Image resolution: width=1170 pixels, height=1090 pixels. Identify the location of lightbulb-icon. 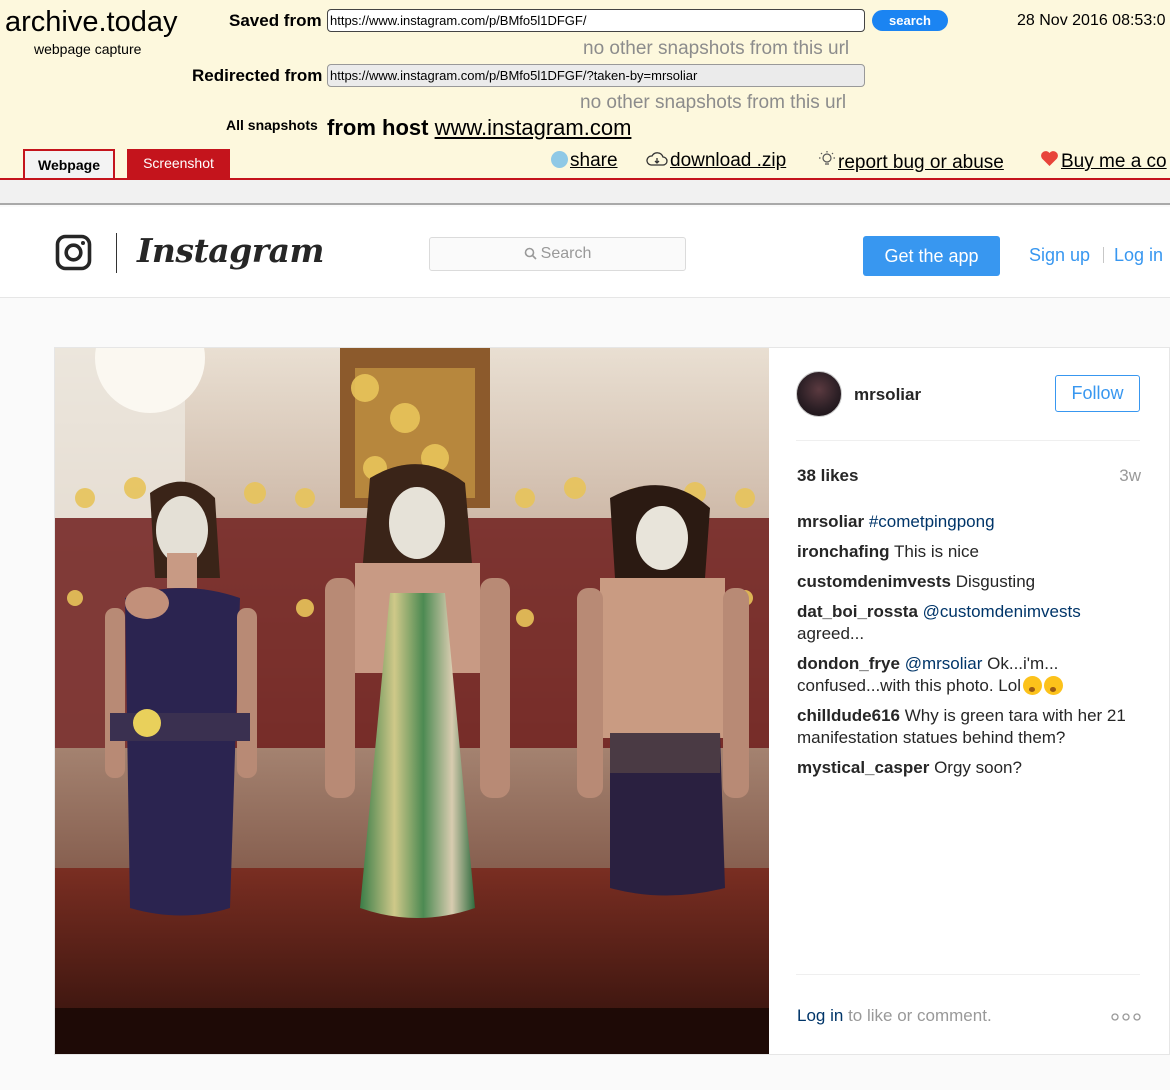
(827, 162).